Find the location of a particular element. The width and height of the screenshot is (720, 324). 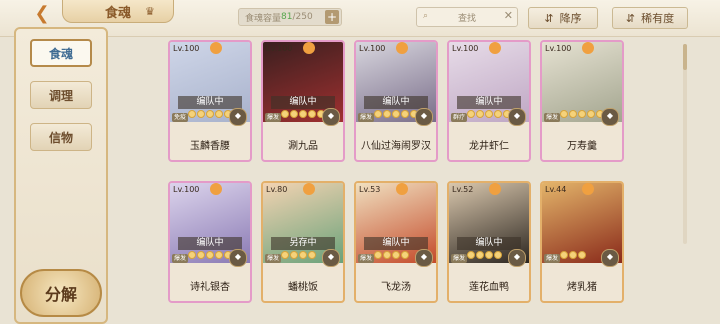

decompose-label: 分解 is located at coordinates (60, 294).